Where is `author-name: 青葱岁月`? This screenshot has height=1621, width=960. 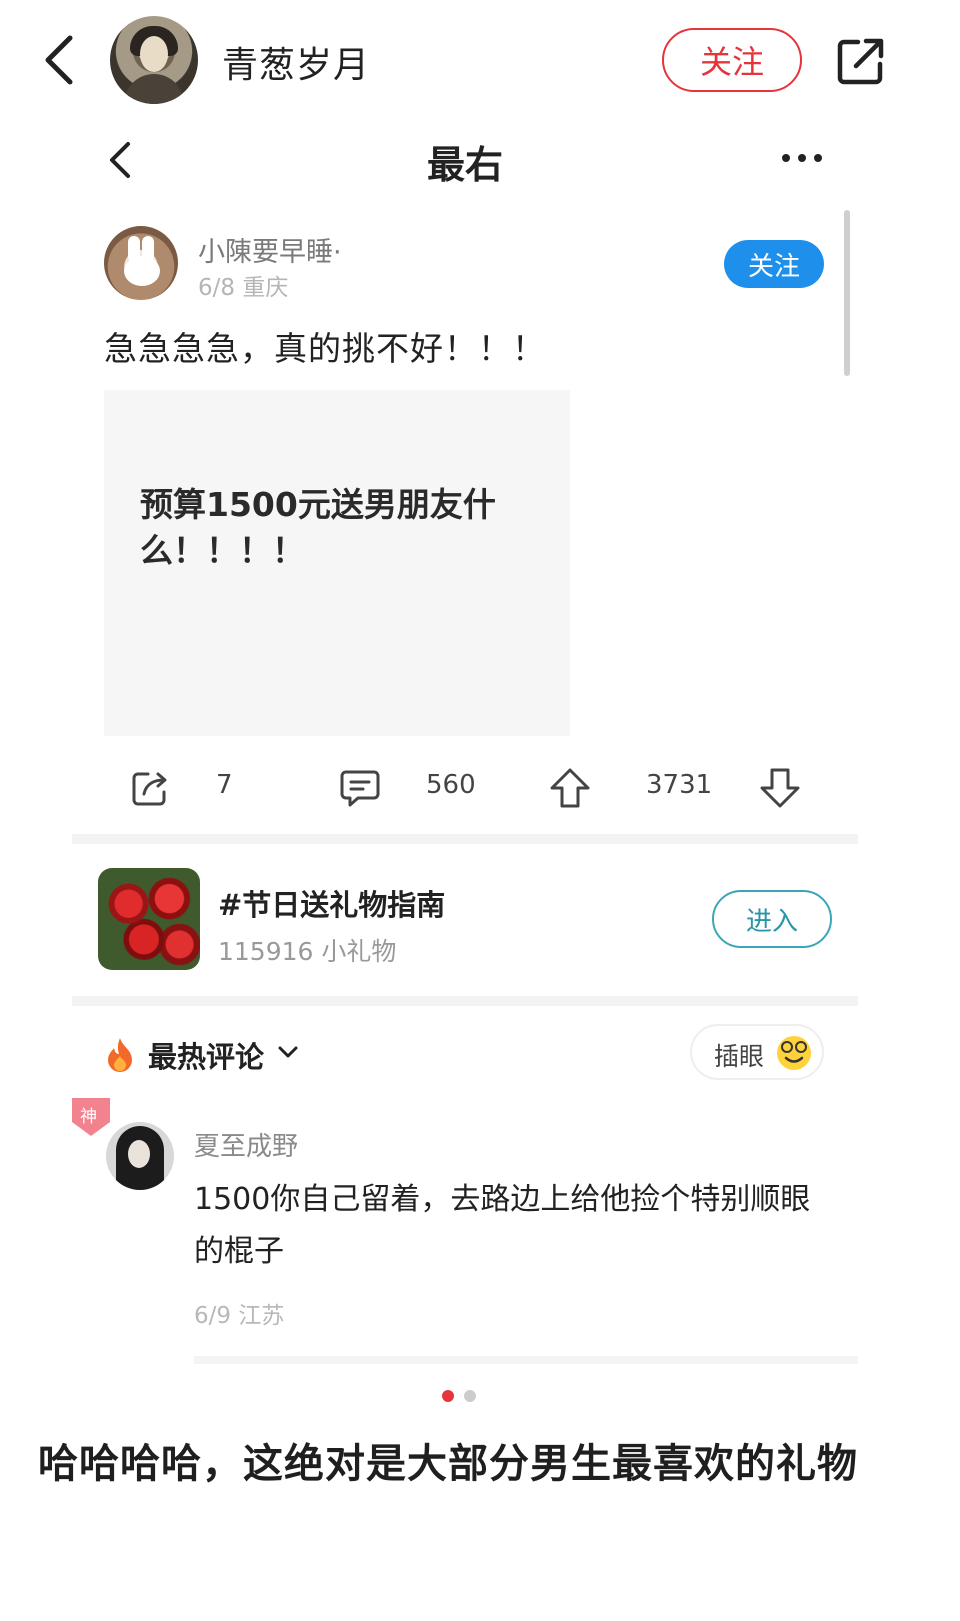 author-name: 青葱岁月 is located at coordinates (296, 62).